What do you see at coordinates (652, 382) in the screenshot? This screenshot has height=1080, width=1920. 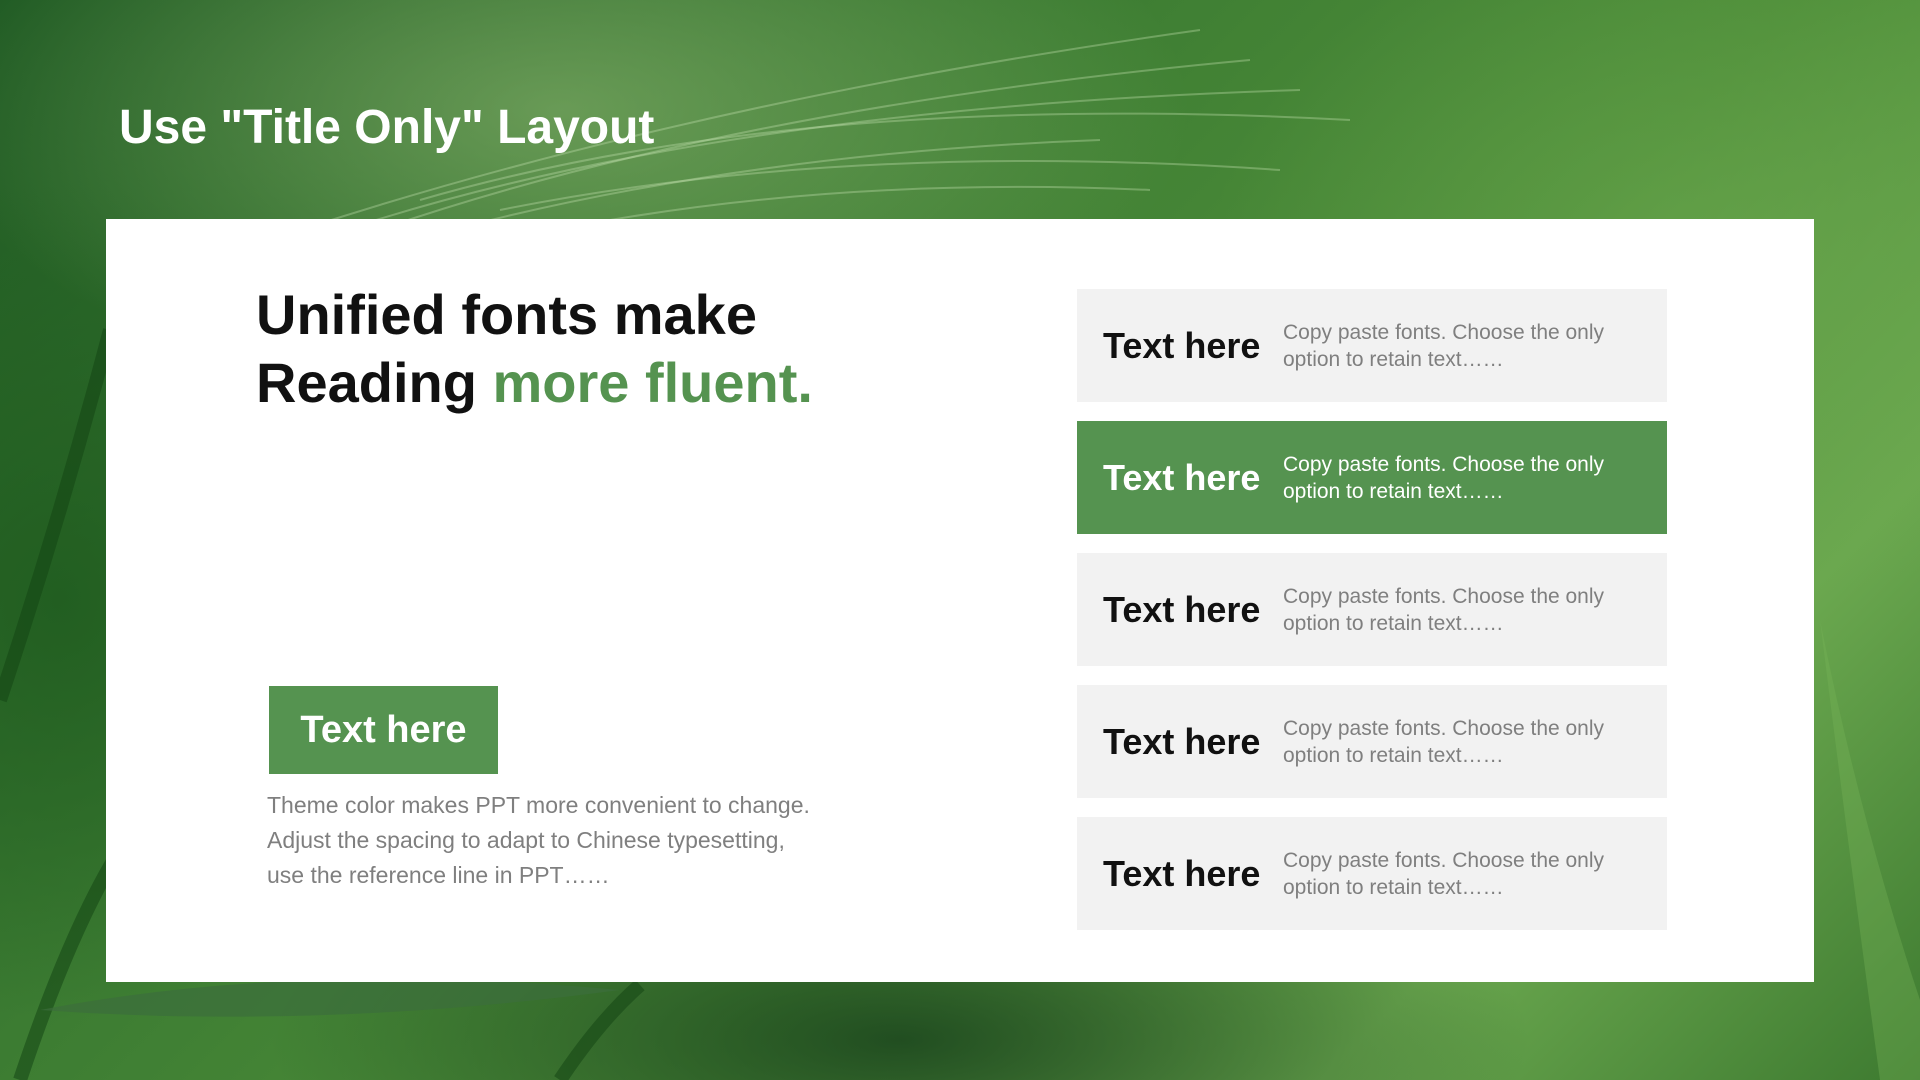 I see `headline-accent: more fluent.` at bounding box center [652, 382].